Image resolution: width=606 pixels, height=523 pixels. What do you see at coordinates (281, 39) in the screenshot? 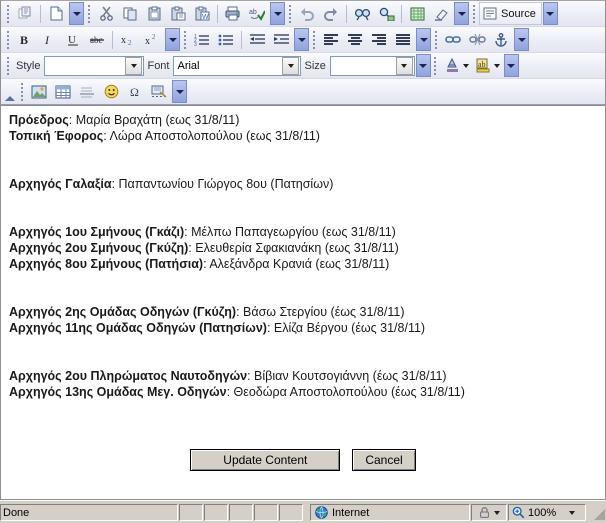
I see `indent-icon` at bounding box center [281, 39].